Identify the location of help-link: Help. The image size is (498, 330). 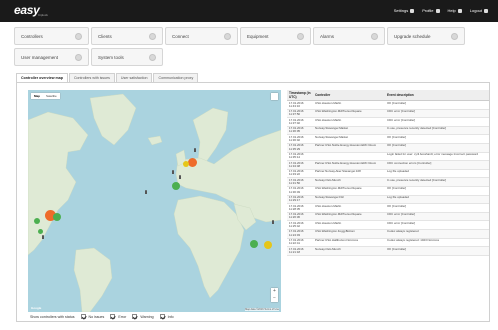
(455, 10).